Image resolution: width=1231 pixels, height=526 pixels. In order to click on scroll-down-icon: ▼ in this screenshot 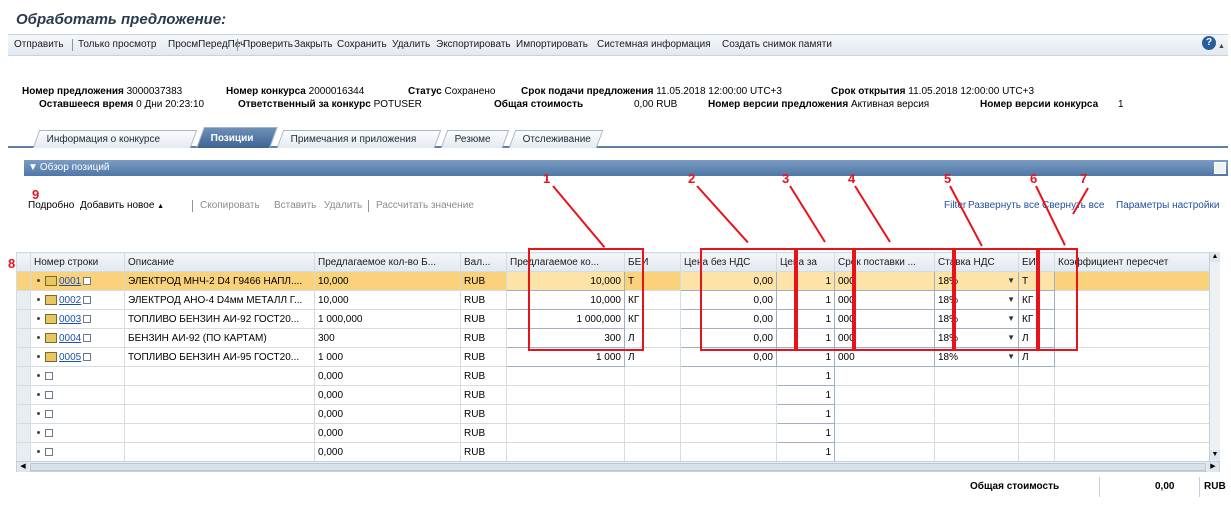, I will do `click(1215, 455)`.